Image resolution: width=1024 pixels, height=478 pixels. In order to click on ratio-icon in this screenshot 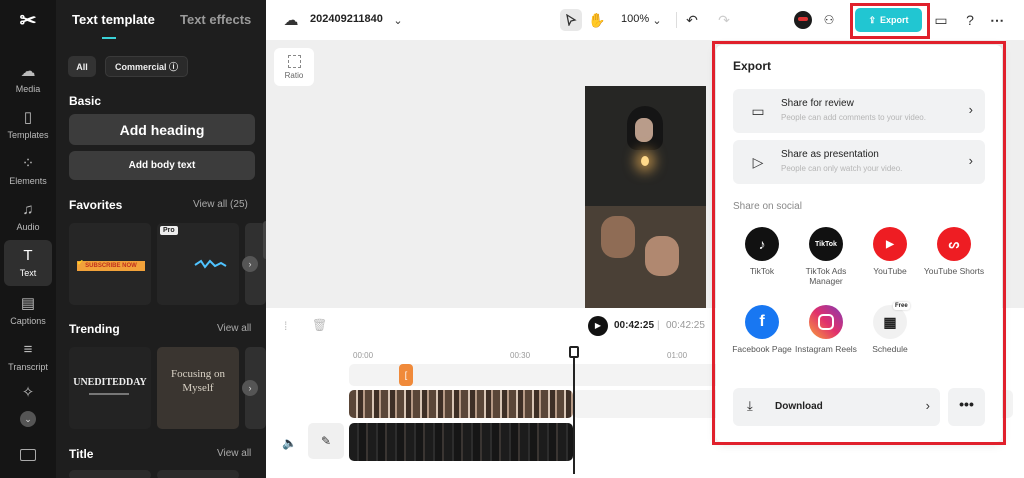, I will do `click(294, 61)`.